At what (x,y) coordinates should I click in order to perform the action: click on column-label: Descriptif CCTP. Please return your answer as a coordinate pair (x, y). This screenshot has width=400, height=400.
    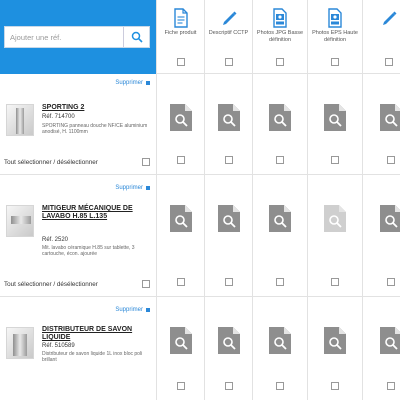
    Looking at the image, I should click on (228, 33).